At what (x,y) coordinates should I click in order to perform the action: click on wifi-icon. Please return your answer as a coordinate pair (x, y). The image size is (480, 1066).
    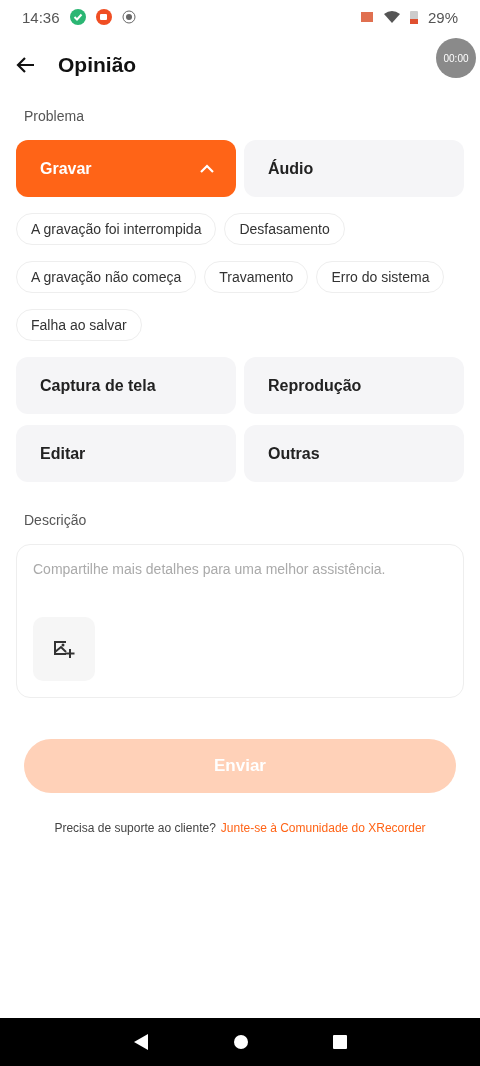
    Looking at the image, I should click on (391, 17).